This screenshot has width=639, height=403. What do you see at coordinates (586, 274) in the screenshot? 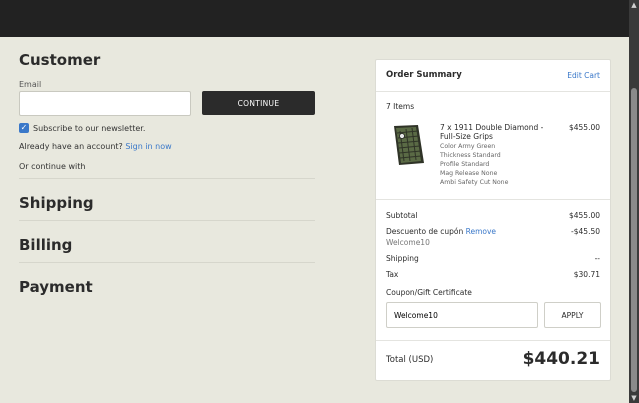
I see `tax-value: $30.71` at bounding box center [586, 274].